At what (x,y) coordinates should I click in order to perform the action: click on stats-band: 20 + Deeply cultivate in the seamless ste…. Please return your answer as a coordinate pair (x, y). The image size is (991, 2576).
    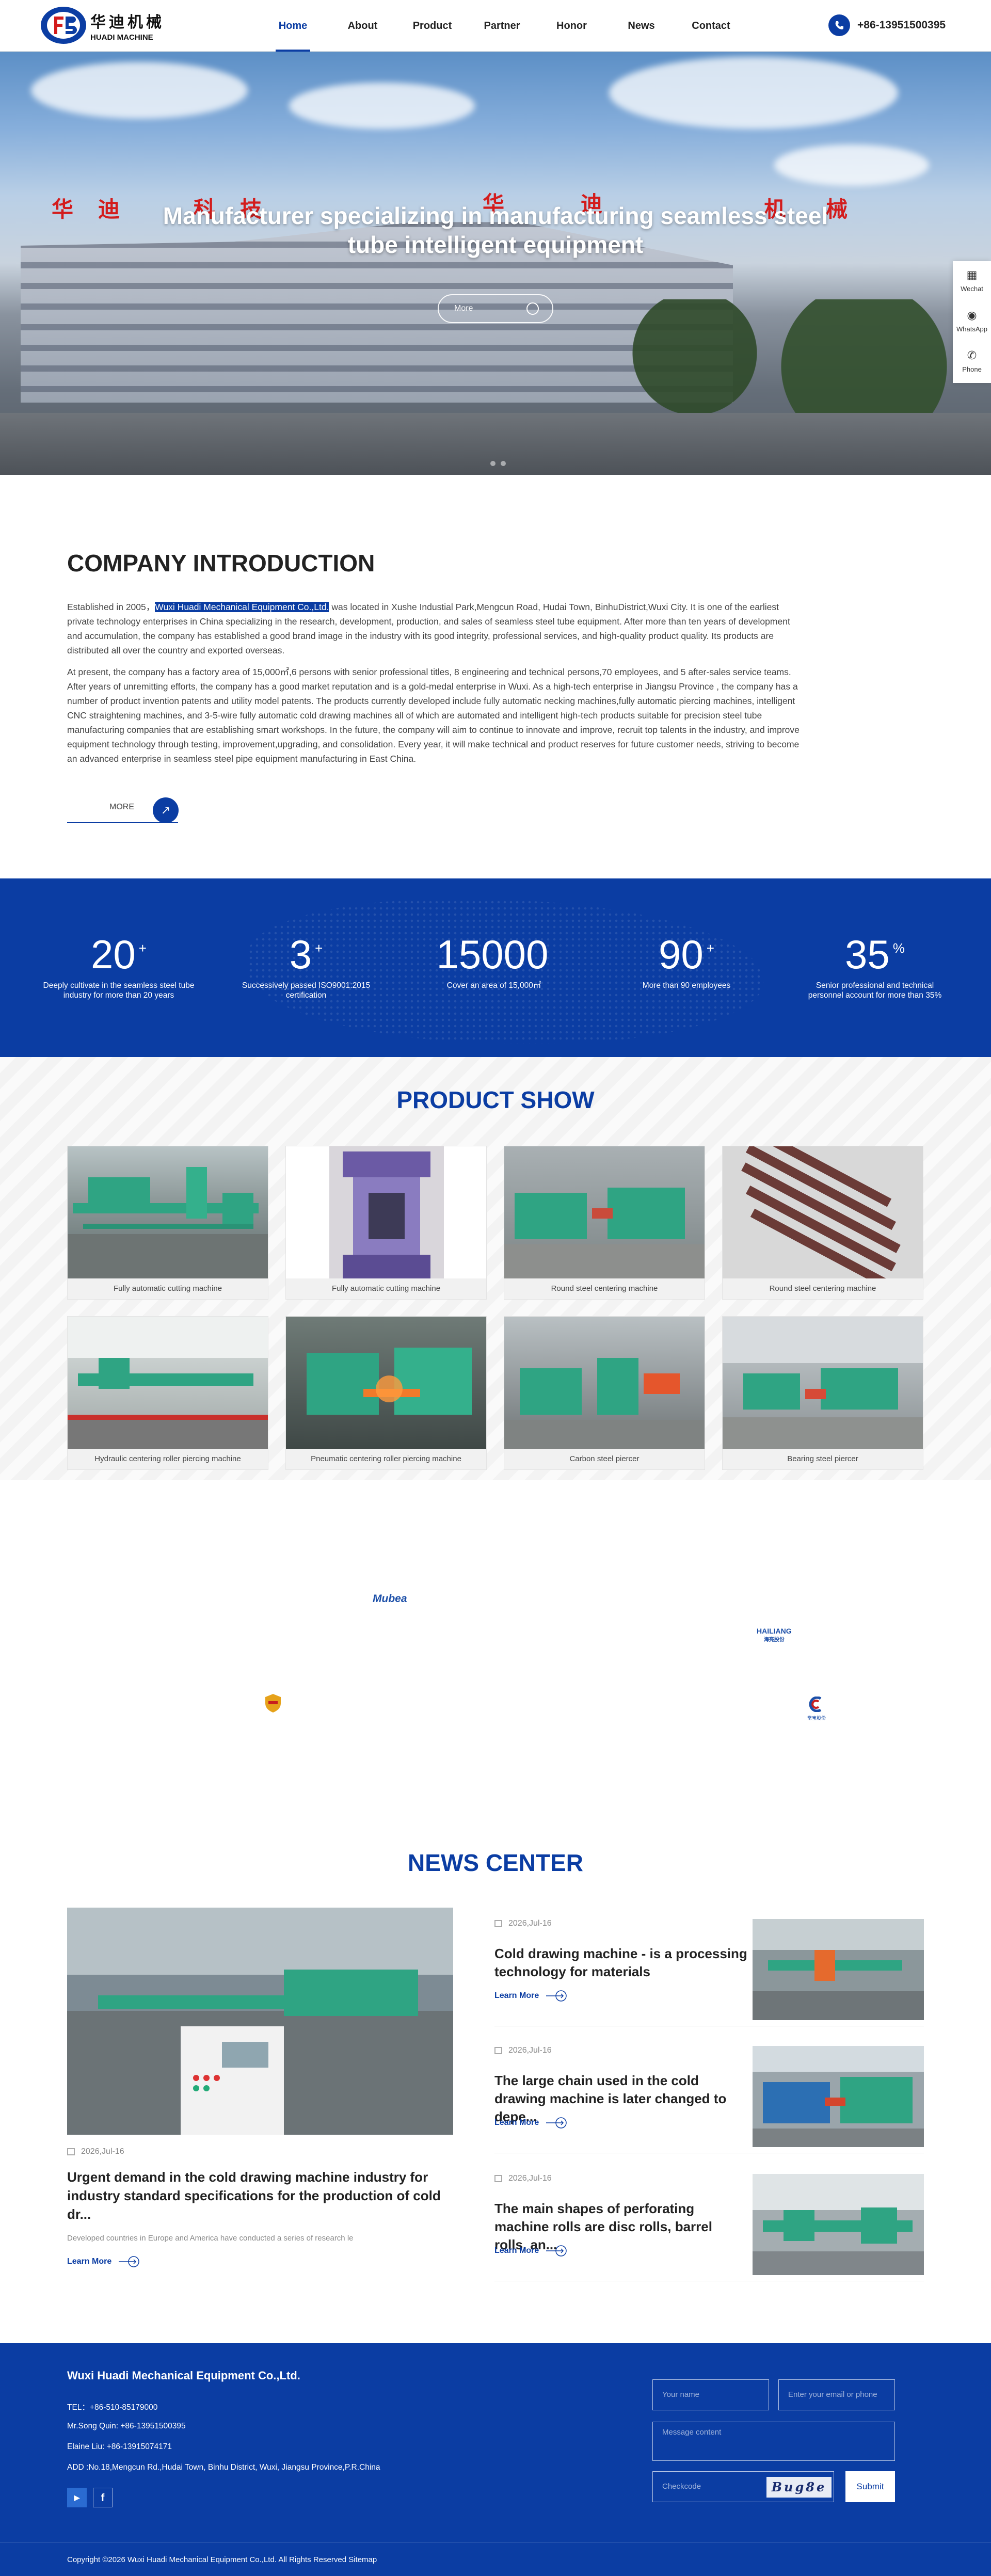
    Looking at the image, I should click on (495, 967).